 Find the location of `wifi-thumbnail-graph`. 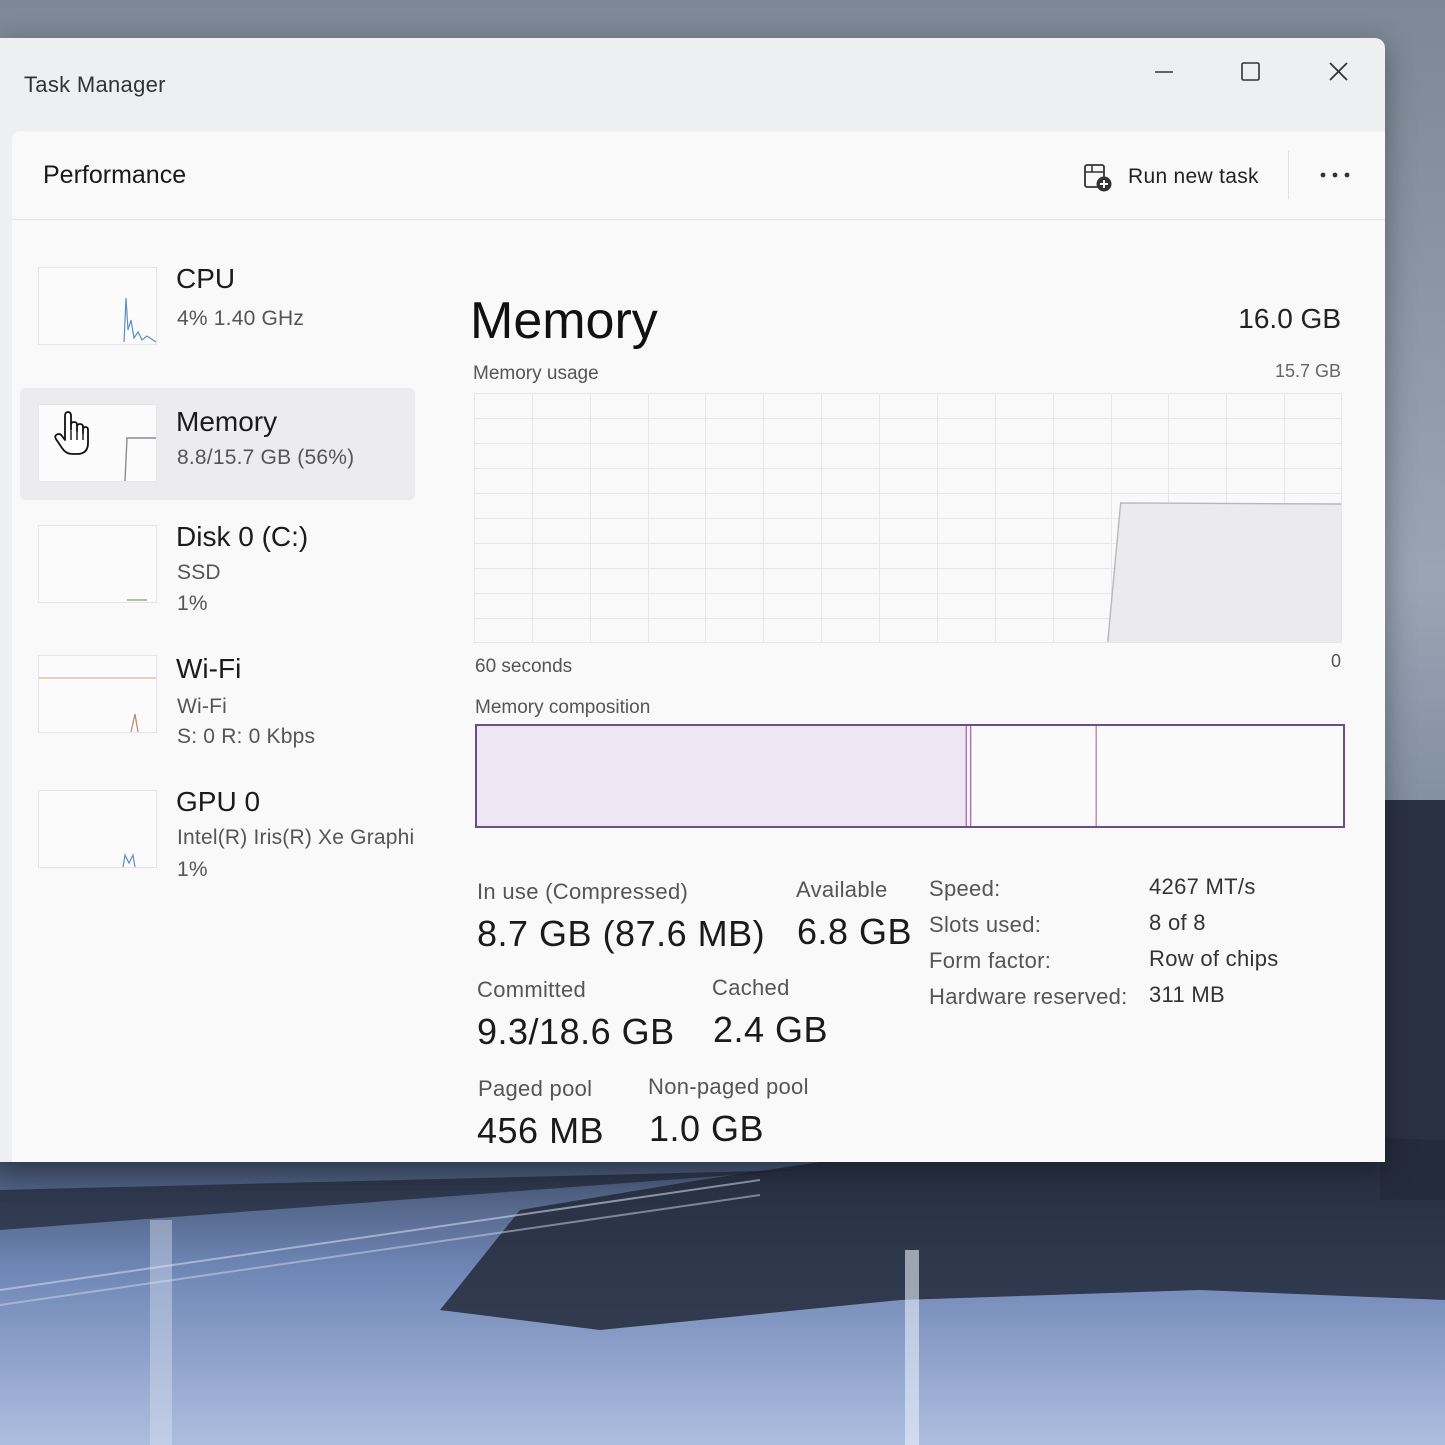

wifi-thumbnail-graph is located at coordinates (97, 694).